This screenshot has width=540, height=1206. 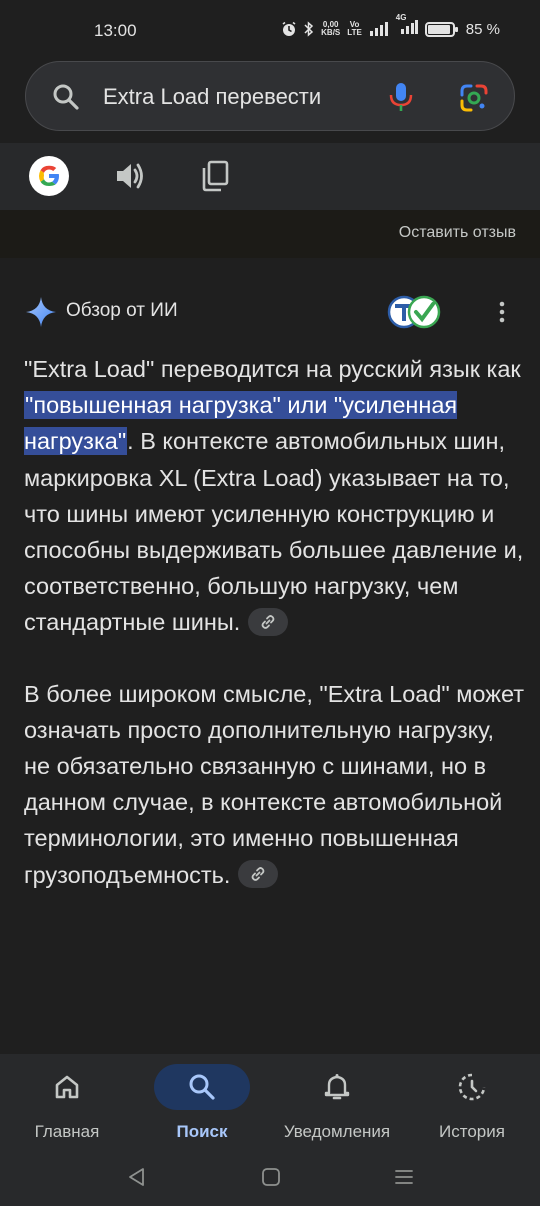 I want to click on nav-search-label: Поиск, so click(x=202, y=1131).